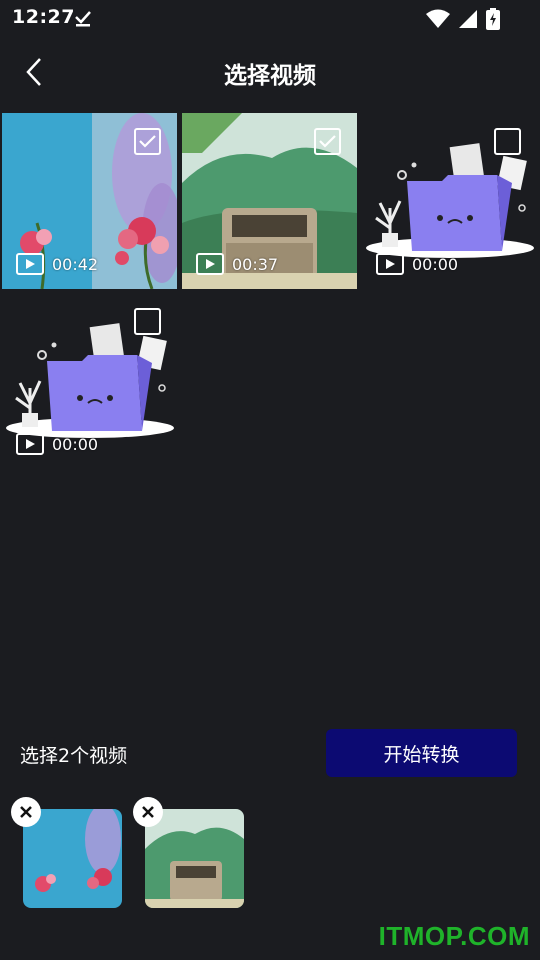  Describe the element at coordinates (454, 936) in the screenshot. I see `watermark: ITMOP.COM` at that location.